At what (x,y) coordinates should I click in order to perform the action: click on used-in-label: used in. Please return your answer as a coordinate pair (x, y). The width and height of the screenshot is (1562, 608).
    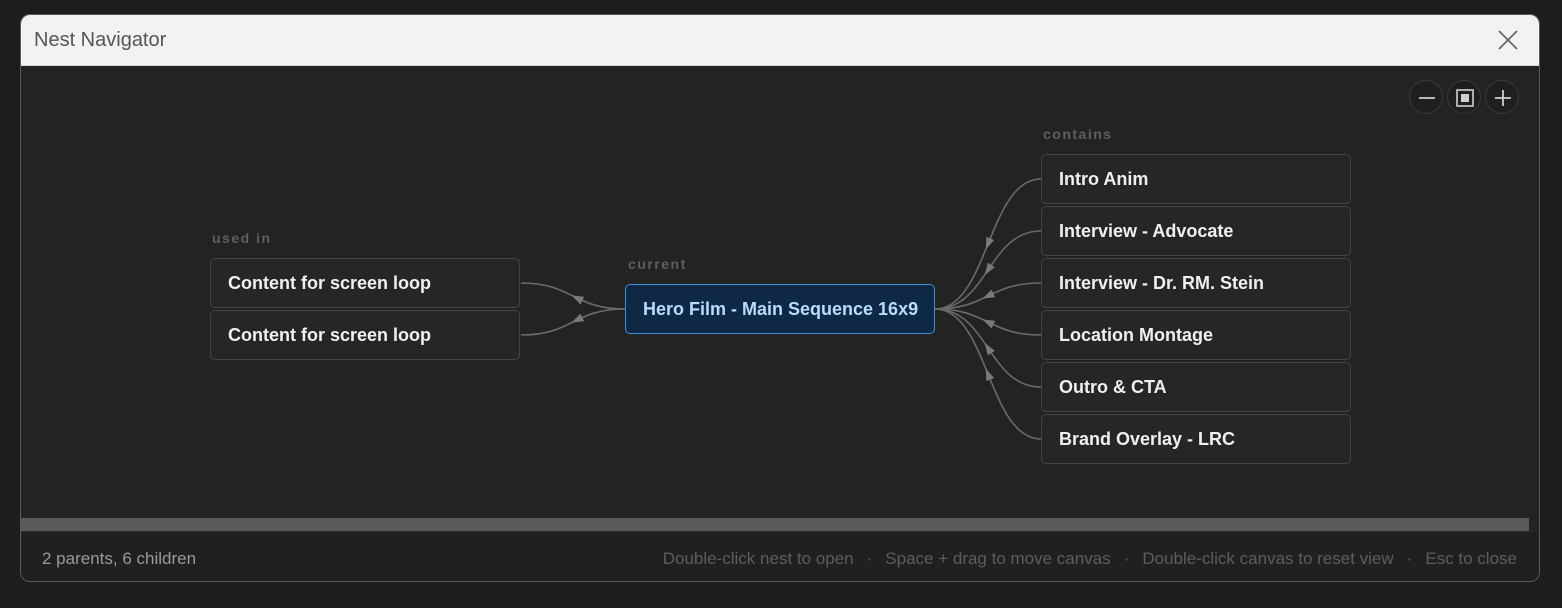
    Looking at the image, I should click on (242, 238).